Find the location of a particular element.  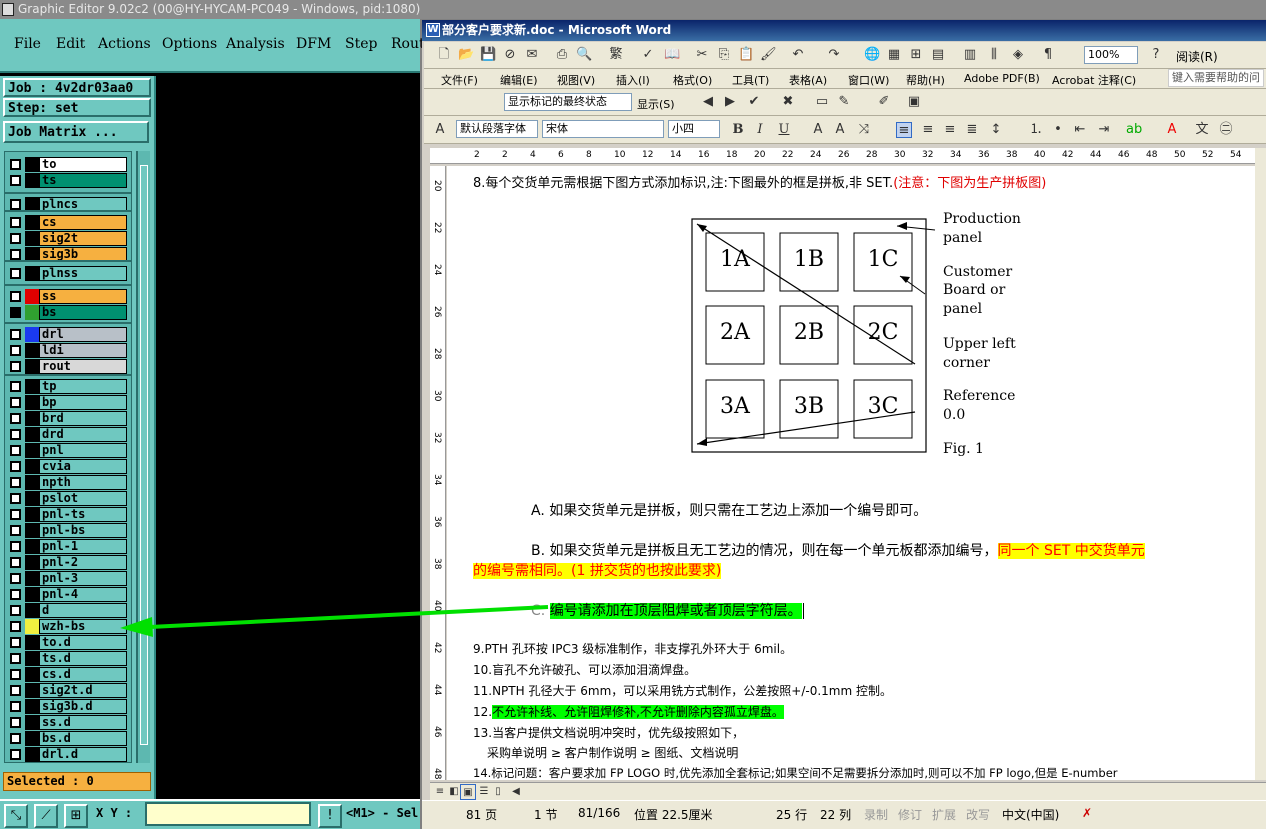

layer-name: ts.d is located at coordinates (83, 658).